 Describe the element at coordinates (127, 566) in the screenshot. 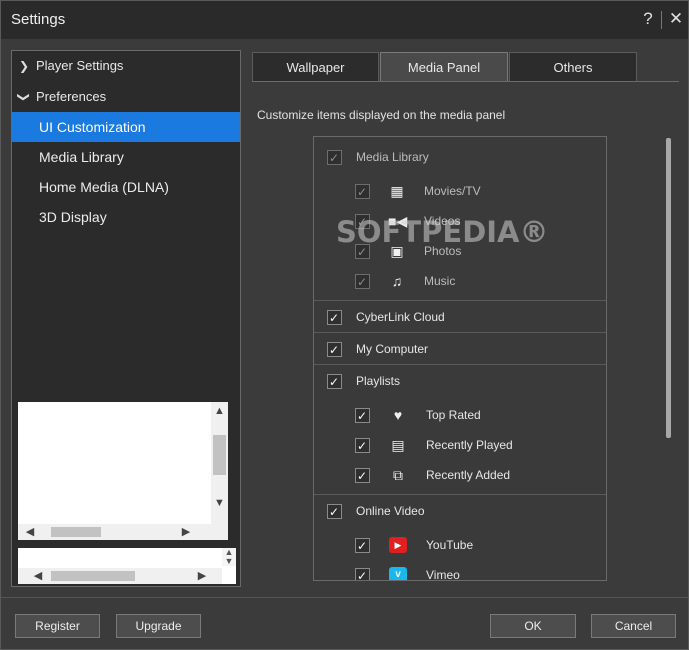

I see `preview-box-2: ▲ ▼ ◀ ▶` at that location.